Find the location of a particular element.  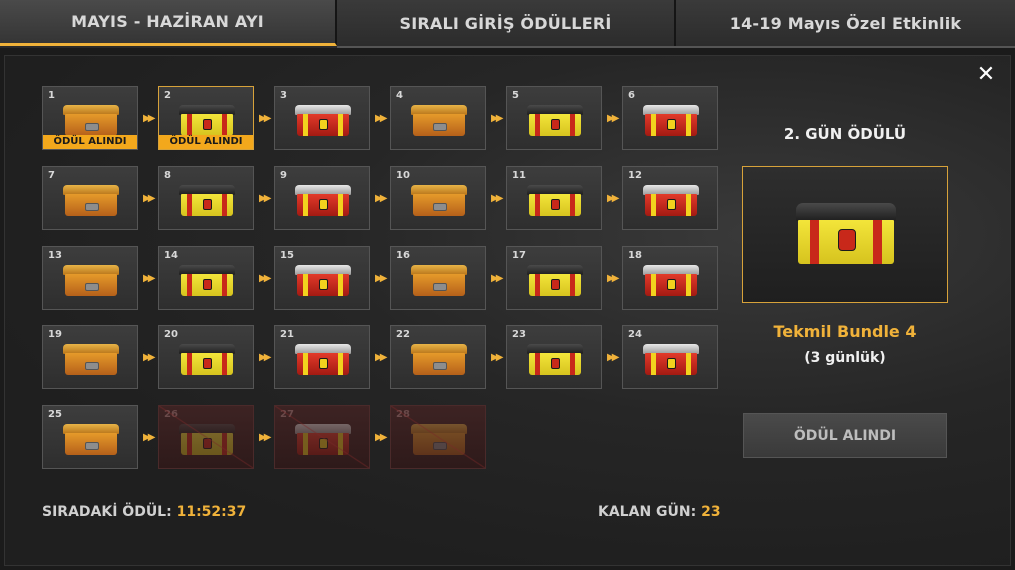

reward-day-cell: 20 is located at coordinates (206, 357).